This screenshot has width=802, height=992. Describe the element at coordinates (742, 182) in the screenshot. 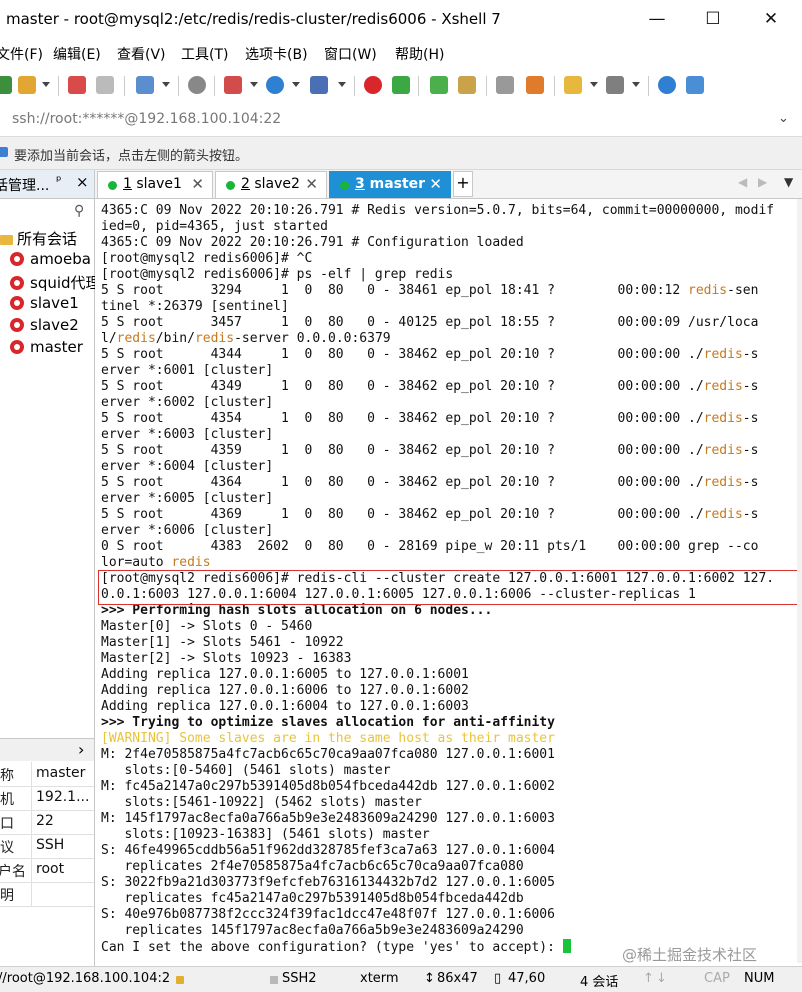

I see `tab-scroll-left-icon: ◀` at that location.